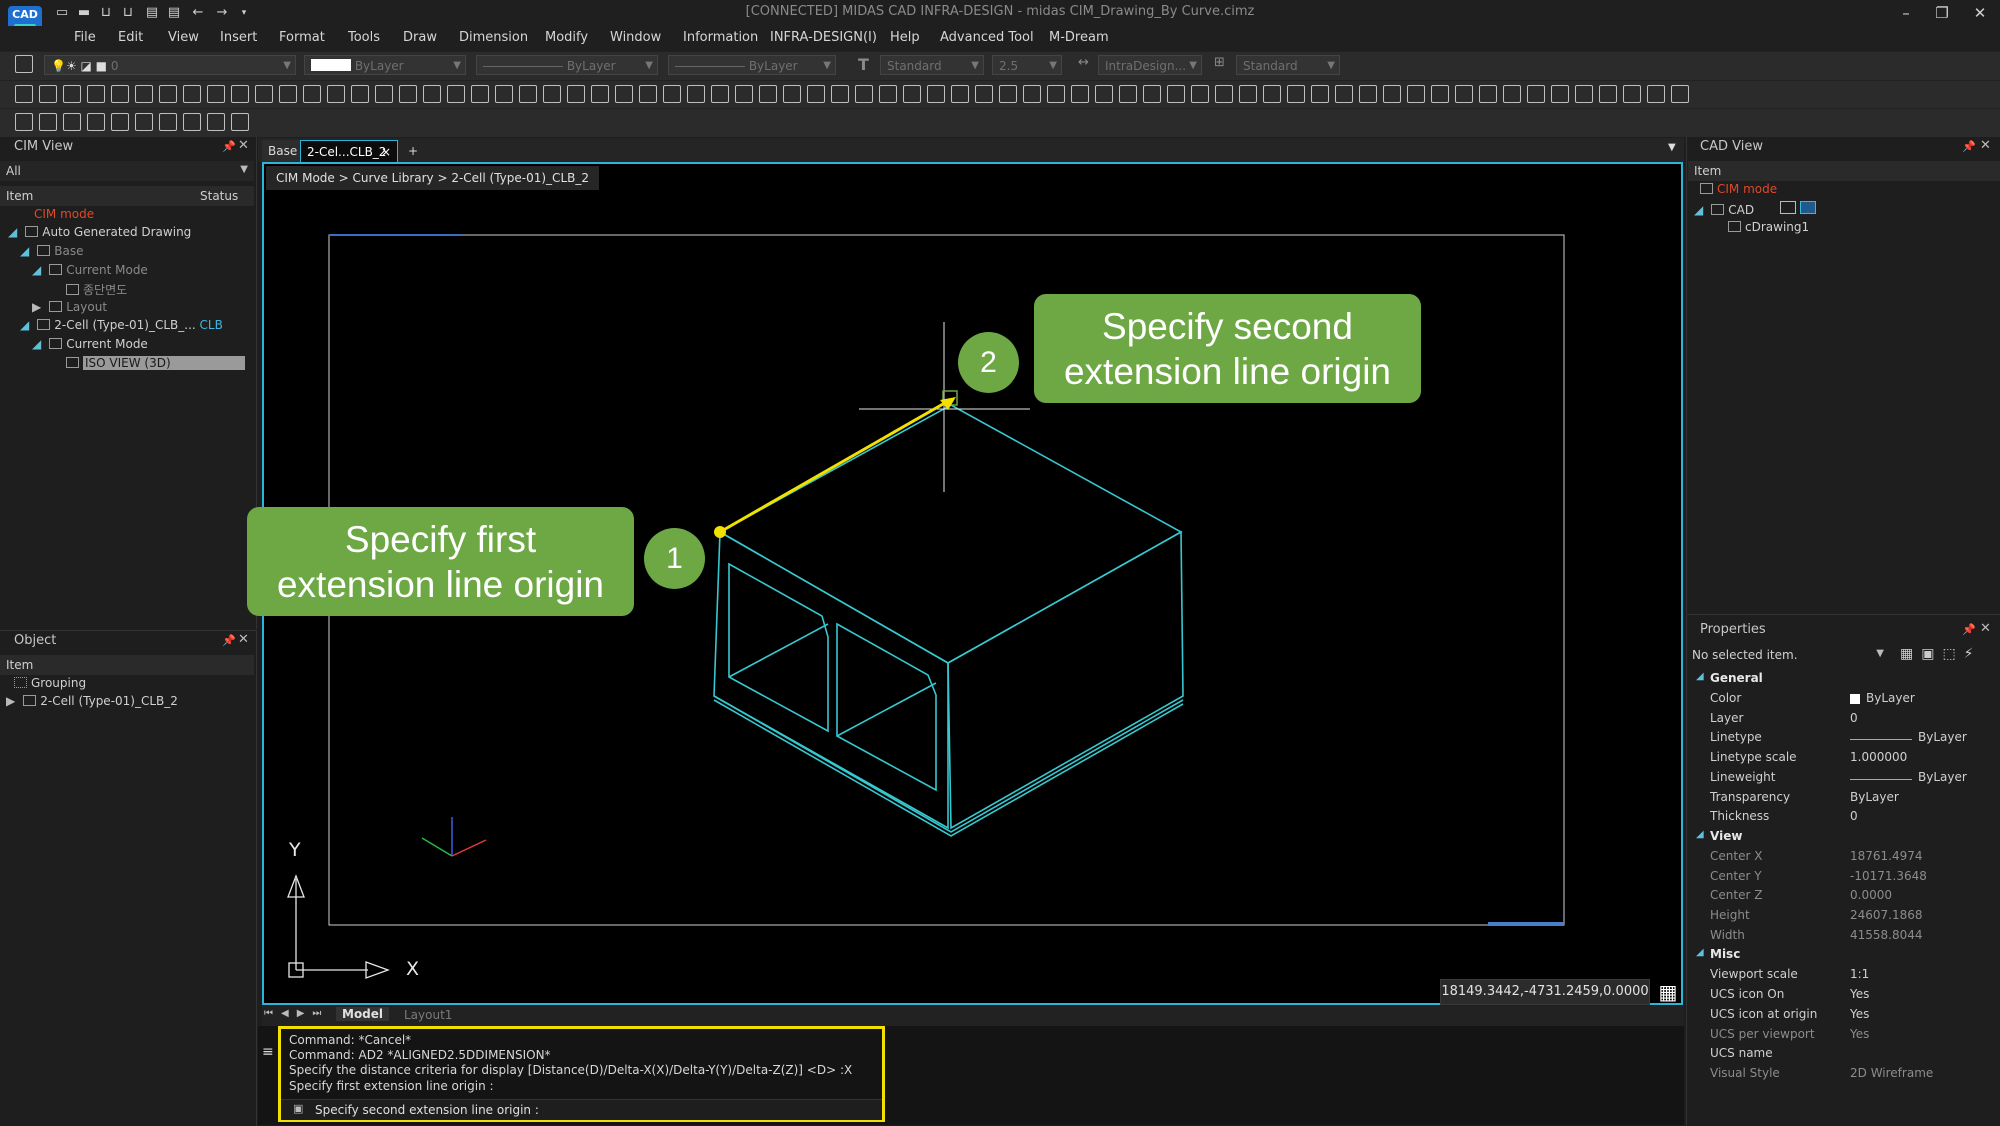 The width and height of the screenshot is (2000, 1126). I want to click on prop-row: Linetype scale 1.000000, so click(1843, 759).